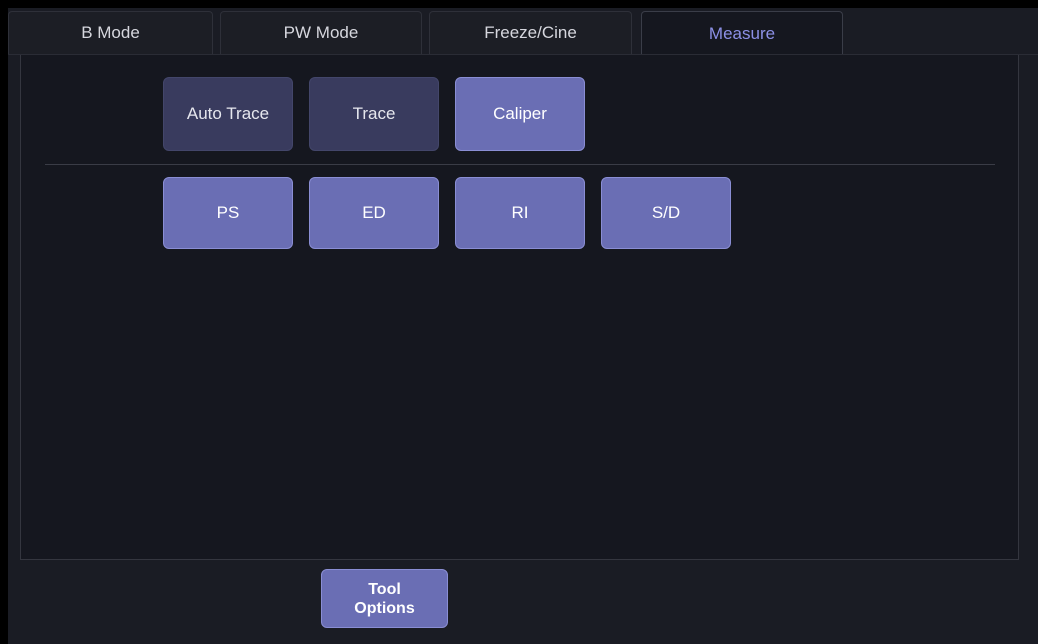 The image size is (1038, 644). Describe the element at coordinates (374, 114) in the screenshot. I see `trace-button: Trace` at that location.